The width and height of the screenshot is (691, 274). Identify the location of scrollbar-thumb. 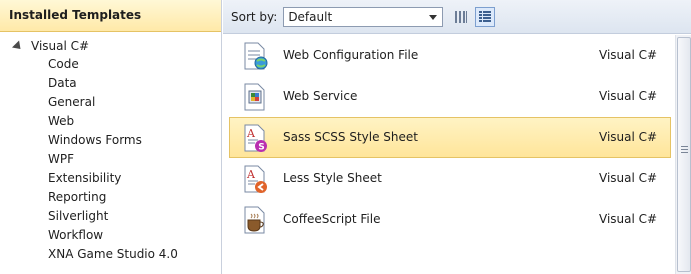
(684, 154).